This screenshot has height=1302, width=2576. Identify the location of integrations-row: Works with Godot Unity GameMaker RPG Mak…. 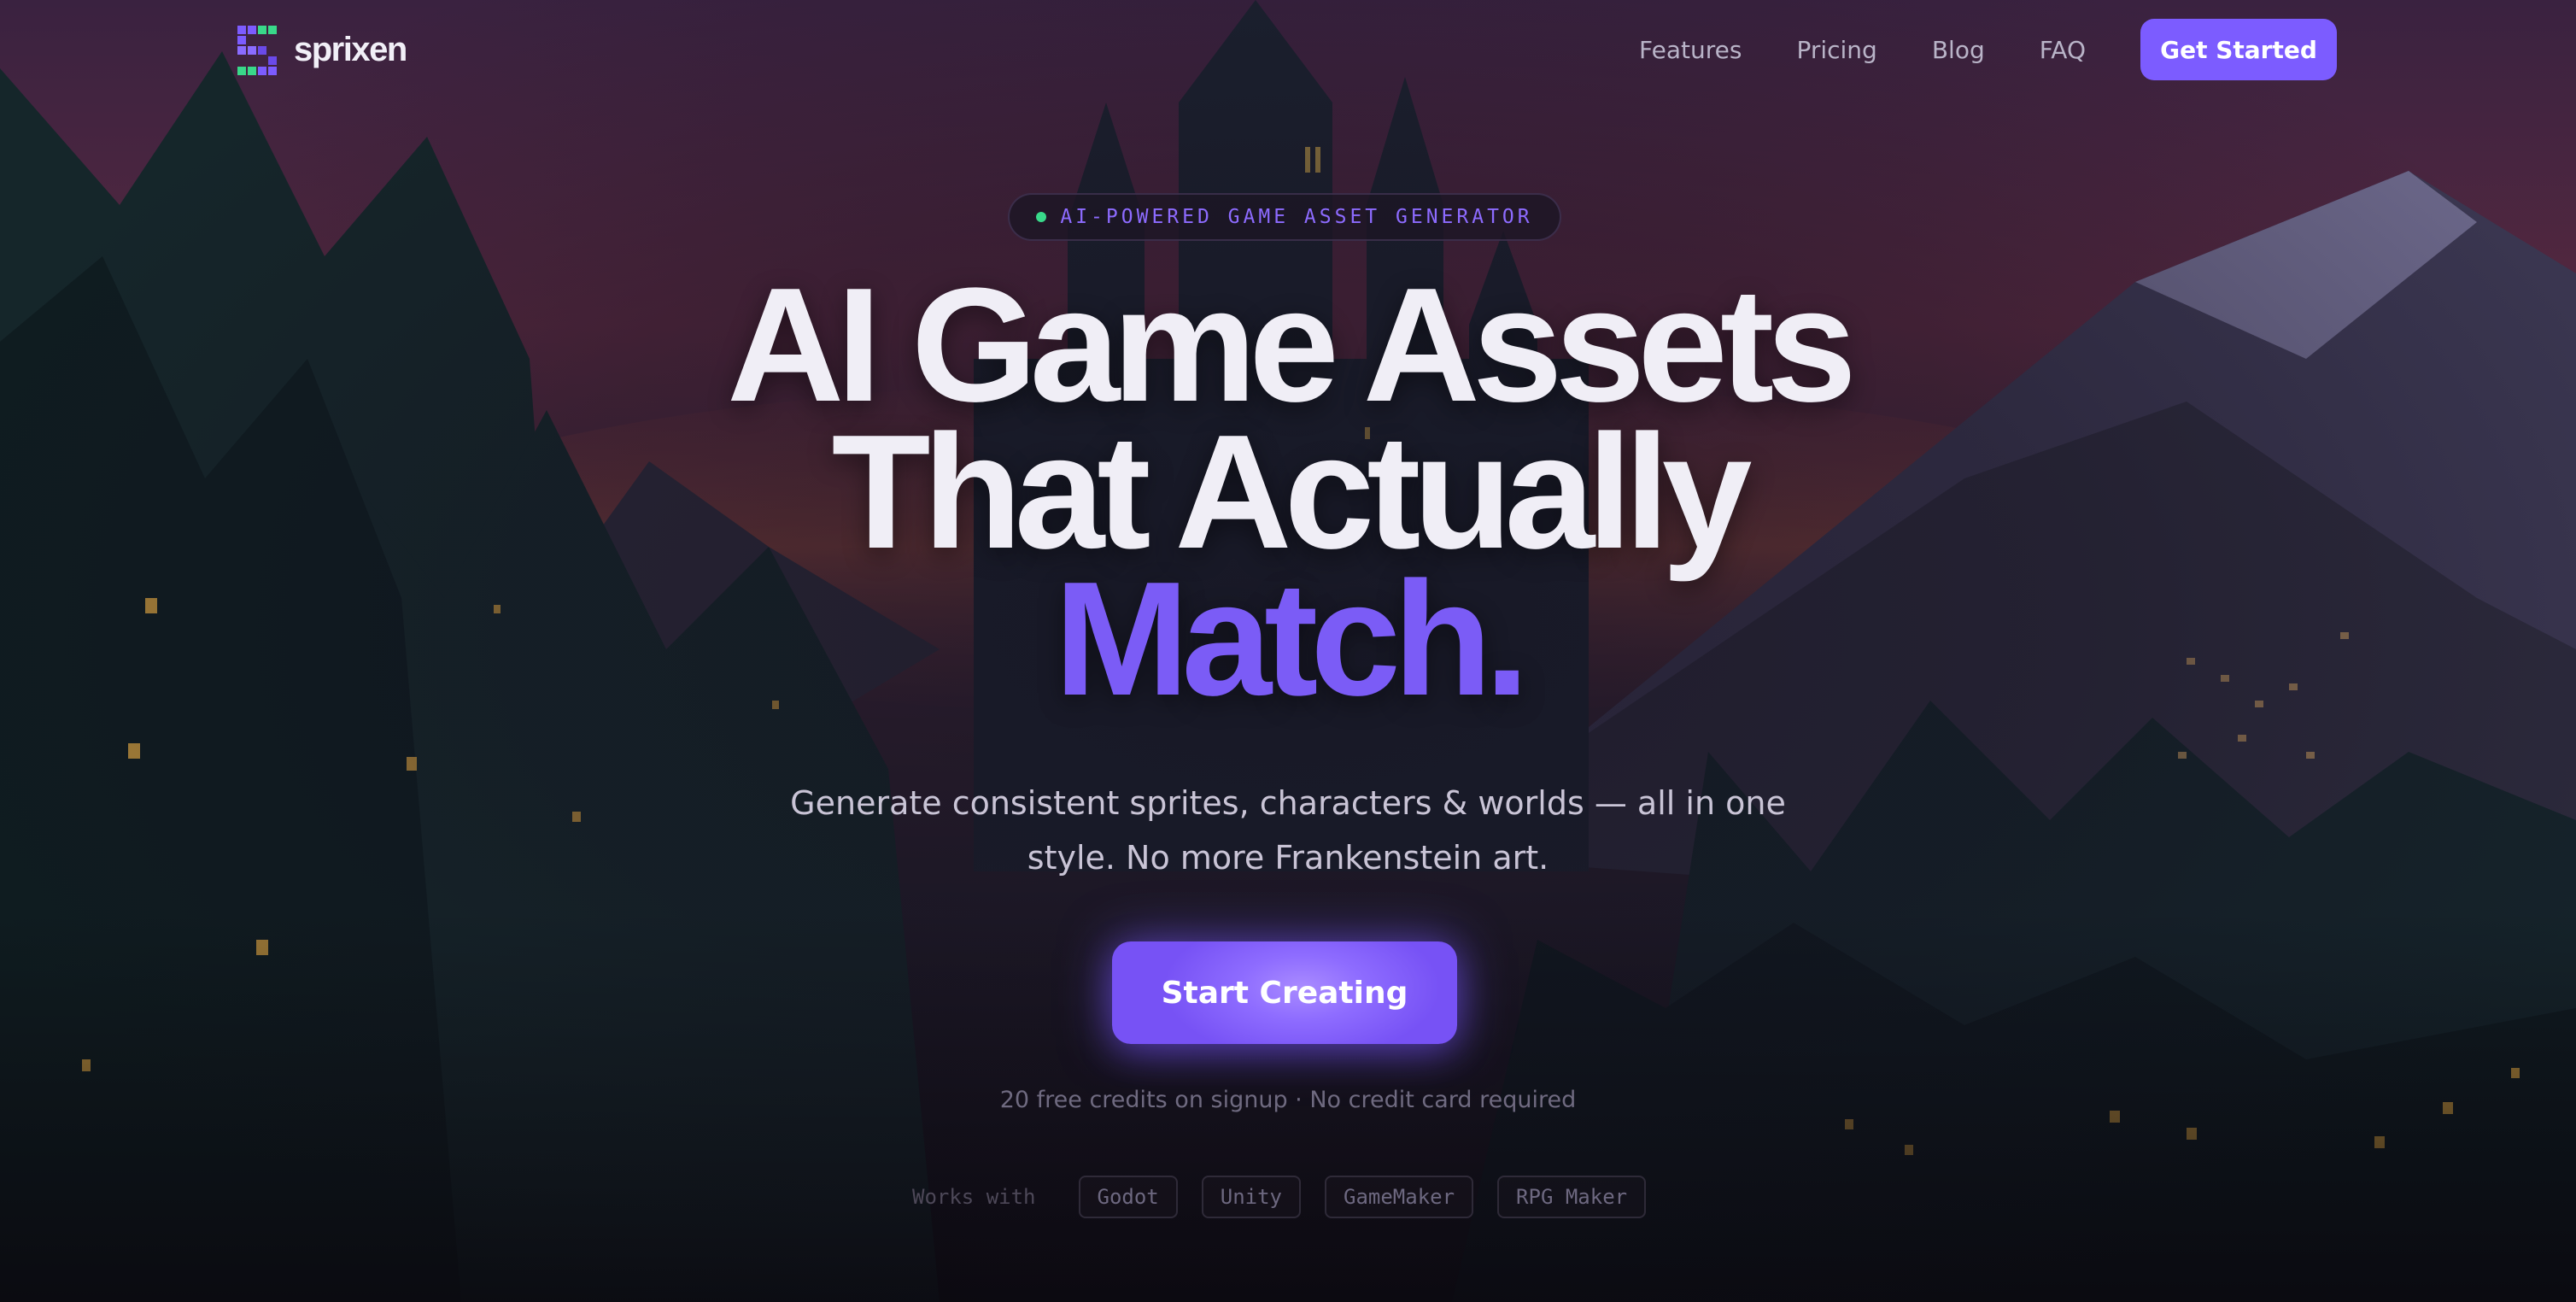
(1279, 1197).